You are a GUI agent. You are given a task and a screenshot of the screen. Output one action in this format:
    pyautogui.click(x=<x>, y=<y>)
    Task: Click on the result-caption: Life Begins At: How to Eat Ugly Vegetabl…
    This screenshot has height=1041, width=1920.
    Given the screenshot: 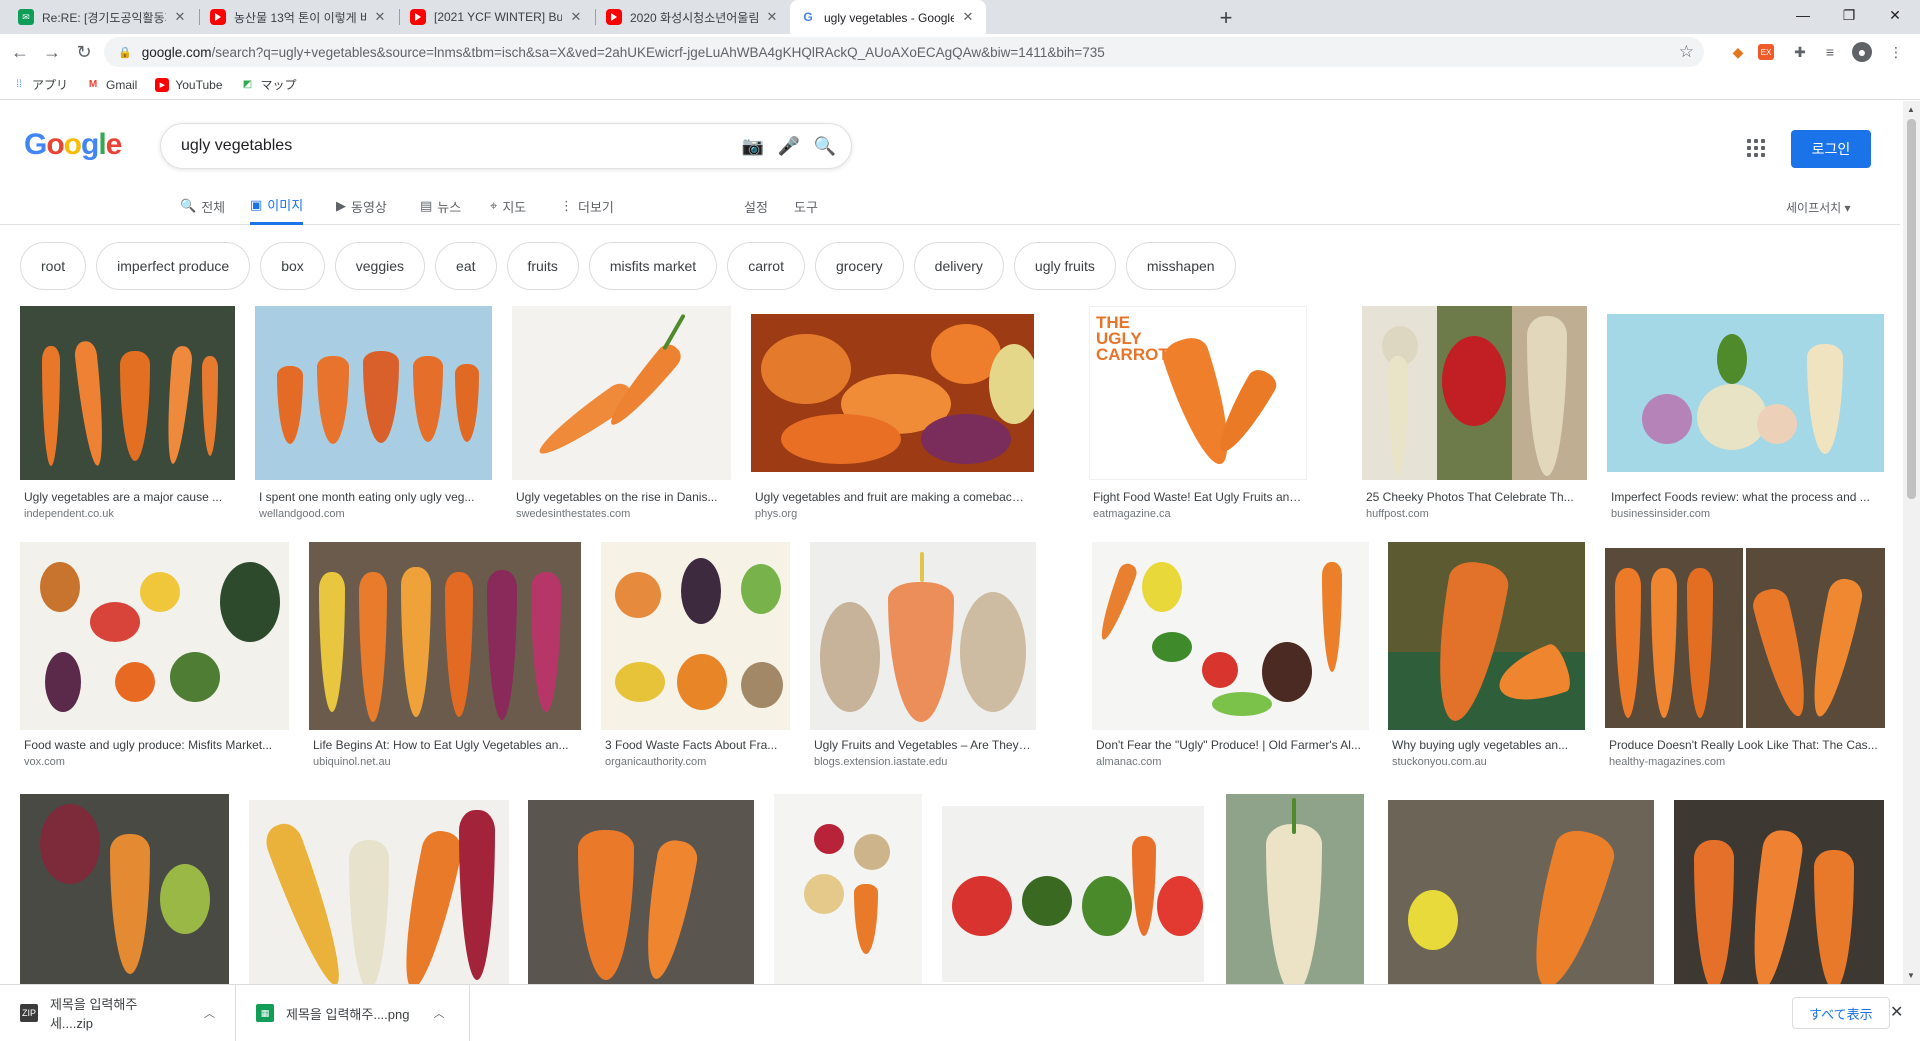 What is the action you would take?
    pyautogui.click(x=444, y=745)
    